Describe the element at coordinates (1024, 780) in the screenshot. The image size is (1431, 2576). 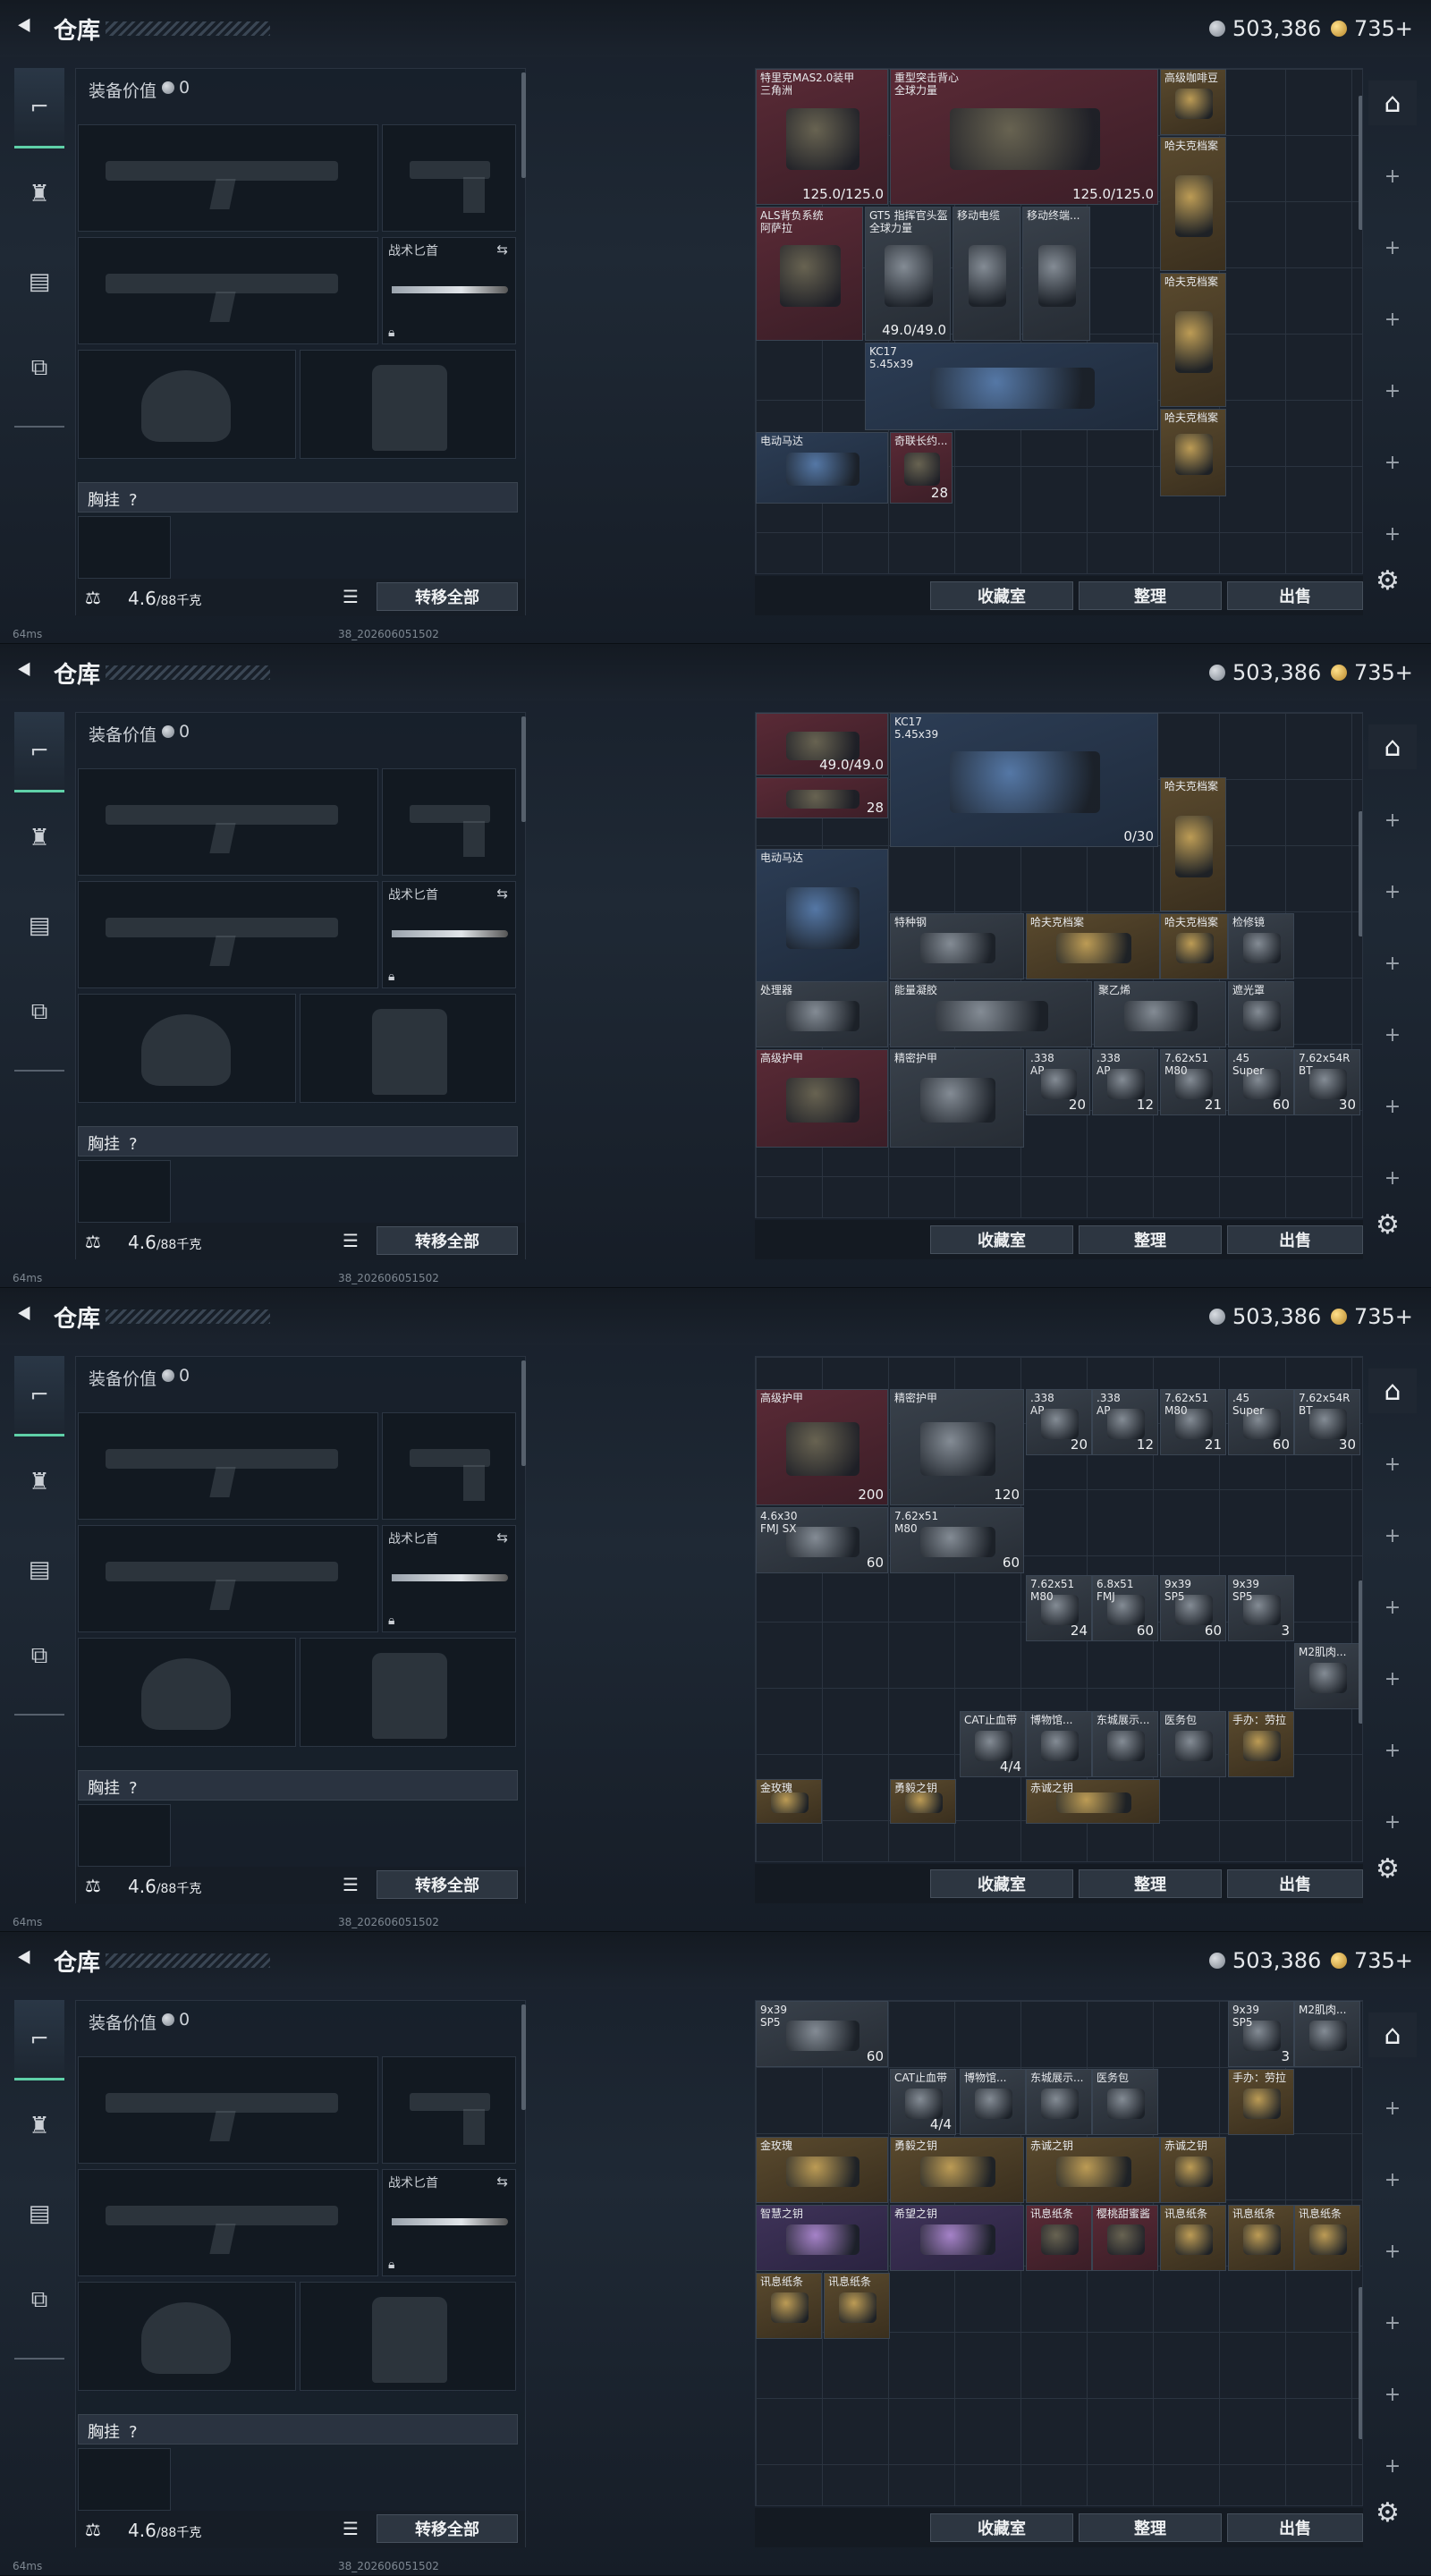
I see `stash-item: KC17 5.45x39 0/30` at that location.